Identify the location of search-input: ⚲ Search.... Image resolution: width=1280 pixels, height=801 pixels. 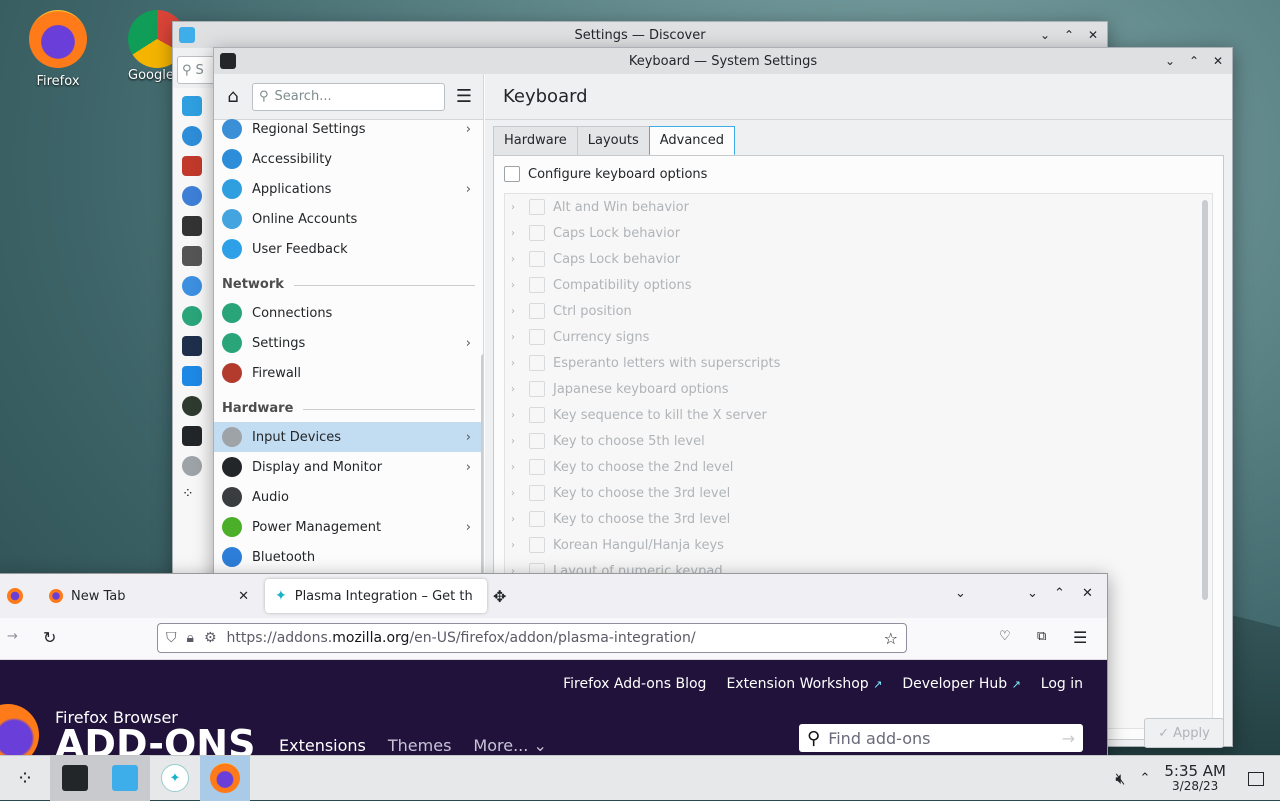
(348, 96).